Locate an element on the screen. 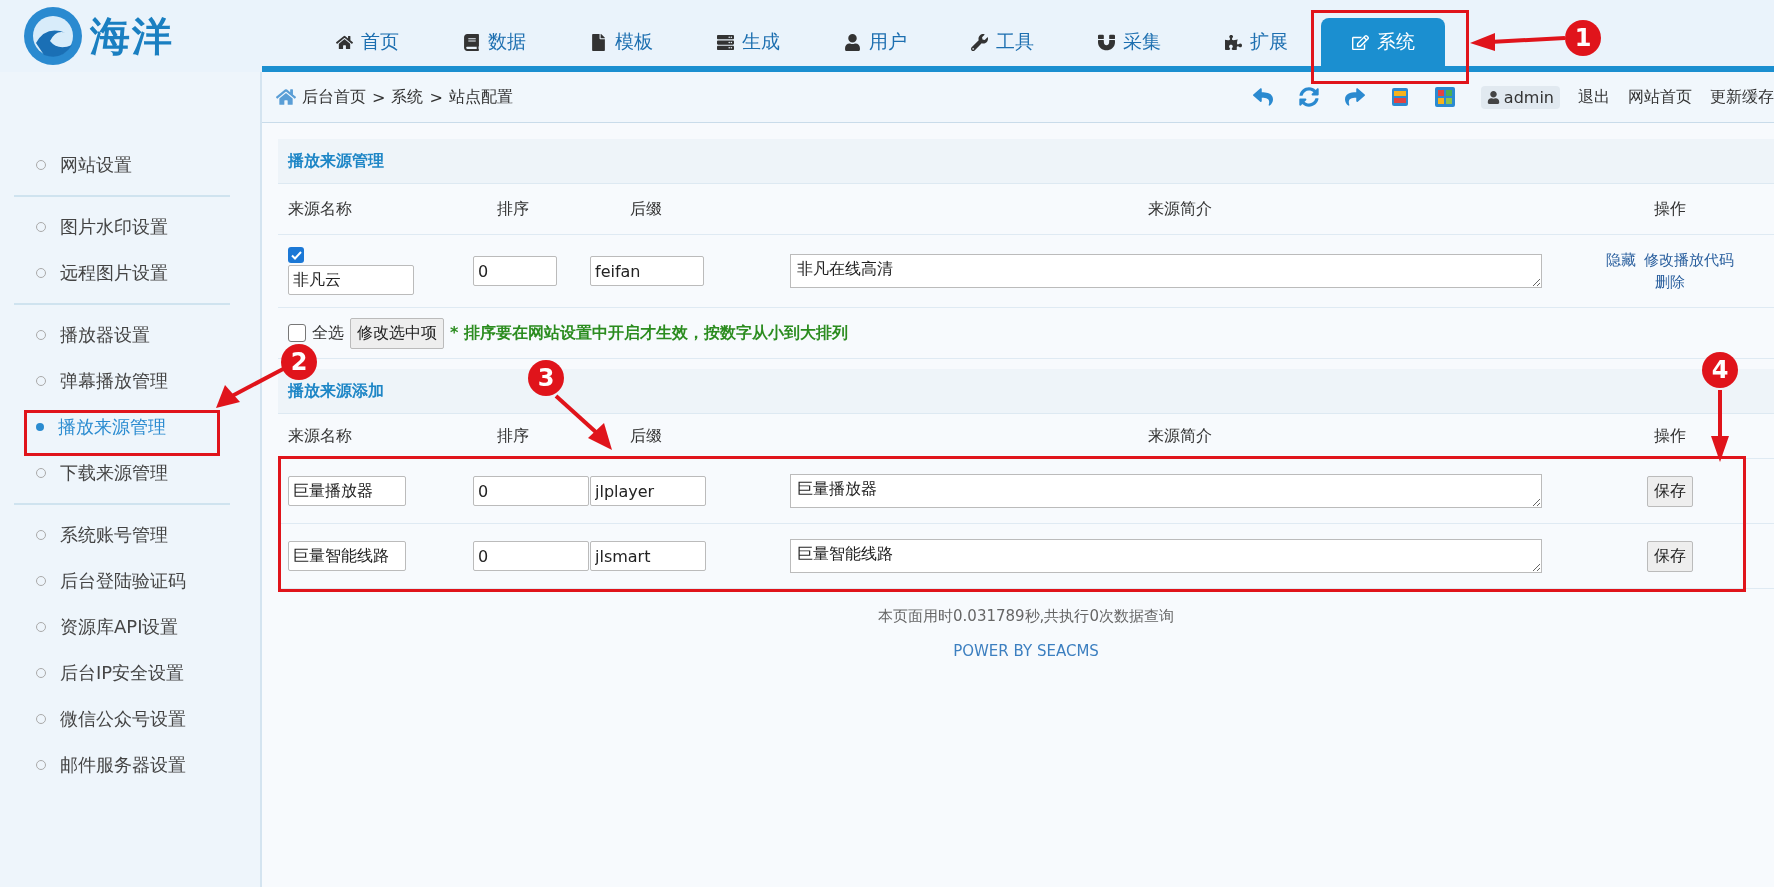 Image resolution: width=1774 pixels, height=887 pixels. section-title: 播放来源管理 is located at coordinates (1026, 161).